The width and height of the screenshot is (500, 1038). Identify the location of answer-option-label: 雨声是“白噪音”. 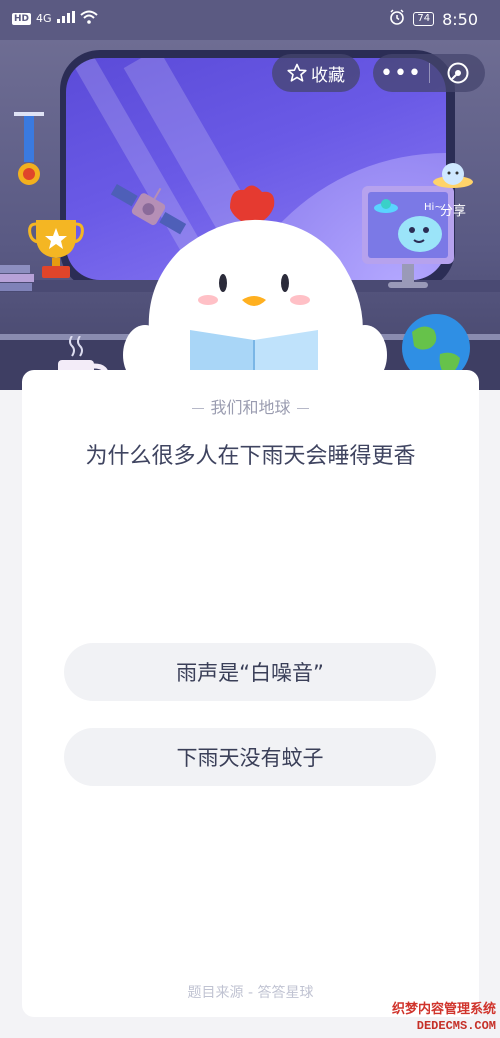
(250, 673).